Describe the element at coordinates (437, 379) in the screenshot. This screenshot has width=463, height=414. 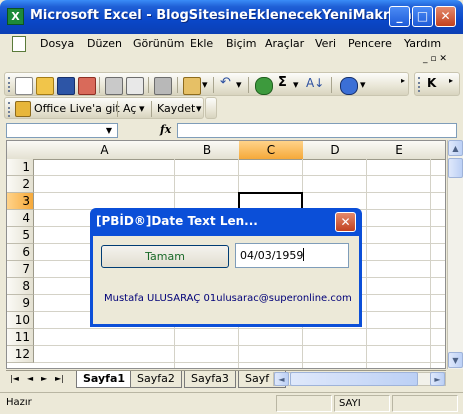
I see `scroll-right-icon: ►` at that location.